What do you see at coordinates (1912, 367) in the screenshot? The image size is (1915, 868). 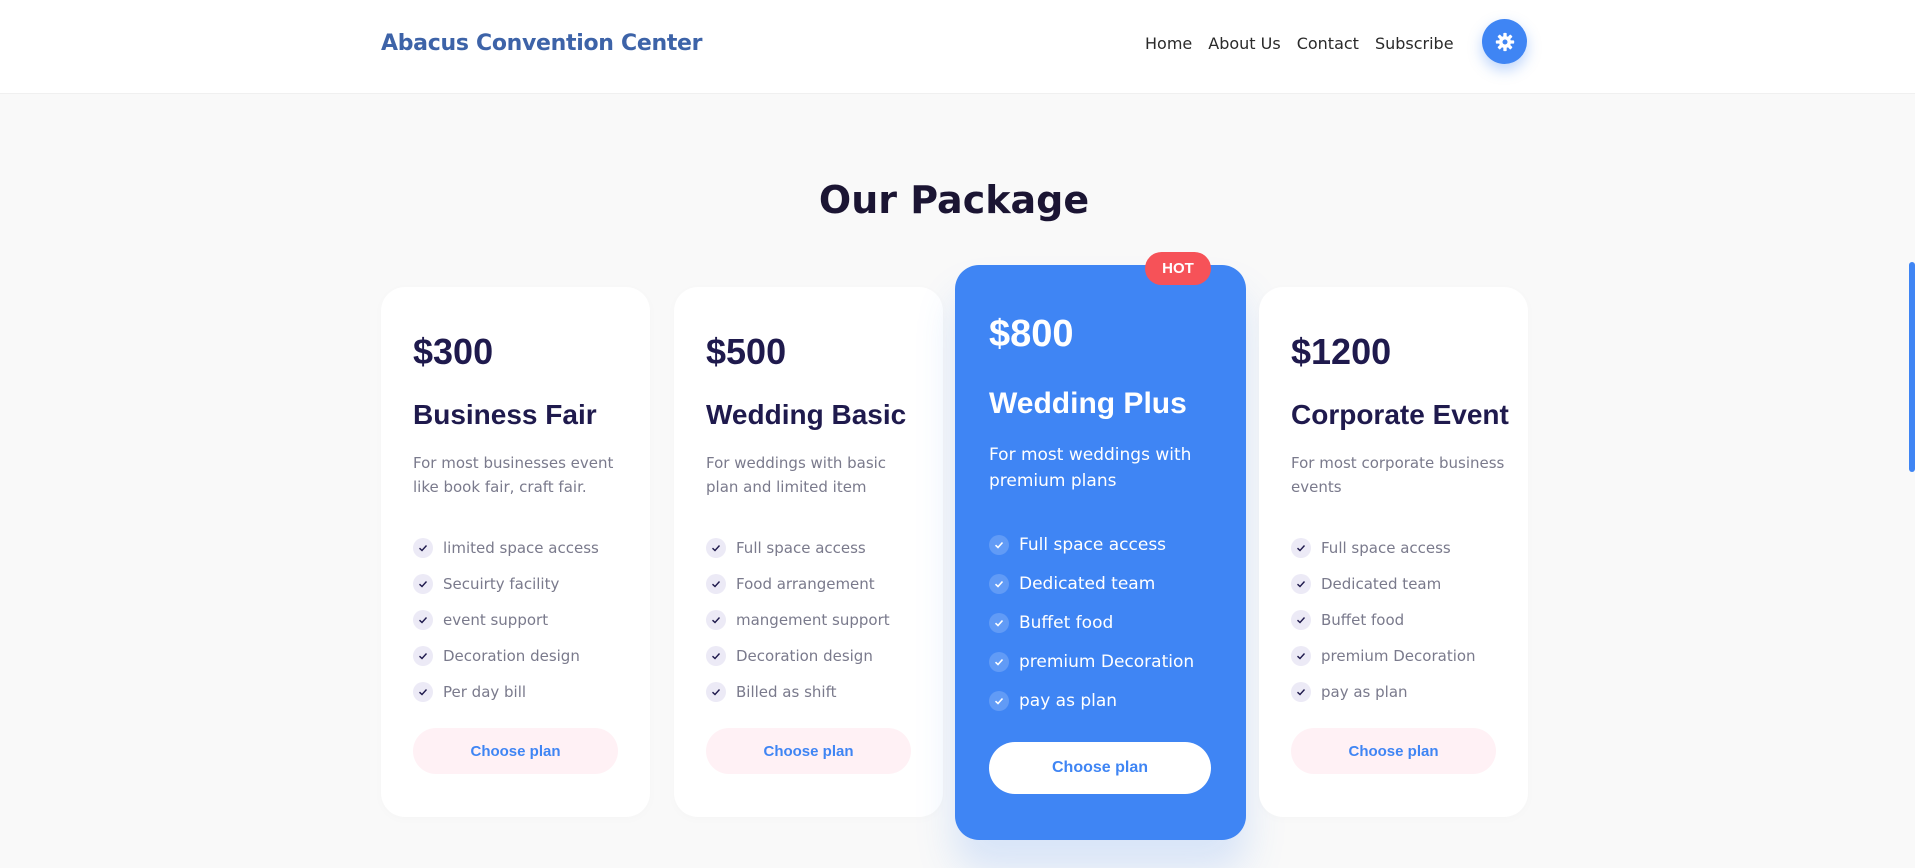 I see `scrollbar-thumb` at bounding box center [1912, 367].